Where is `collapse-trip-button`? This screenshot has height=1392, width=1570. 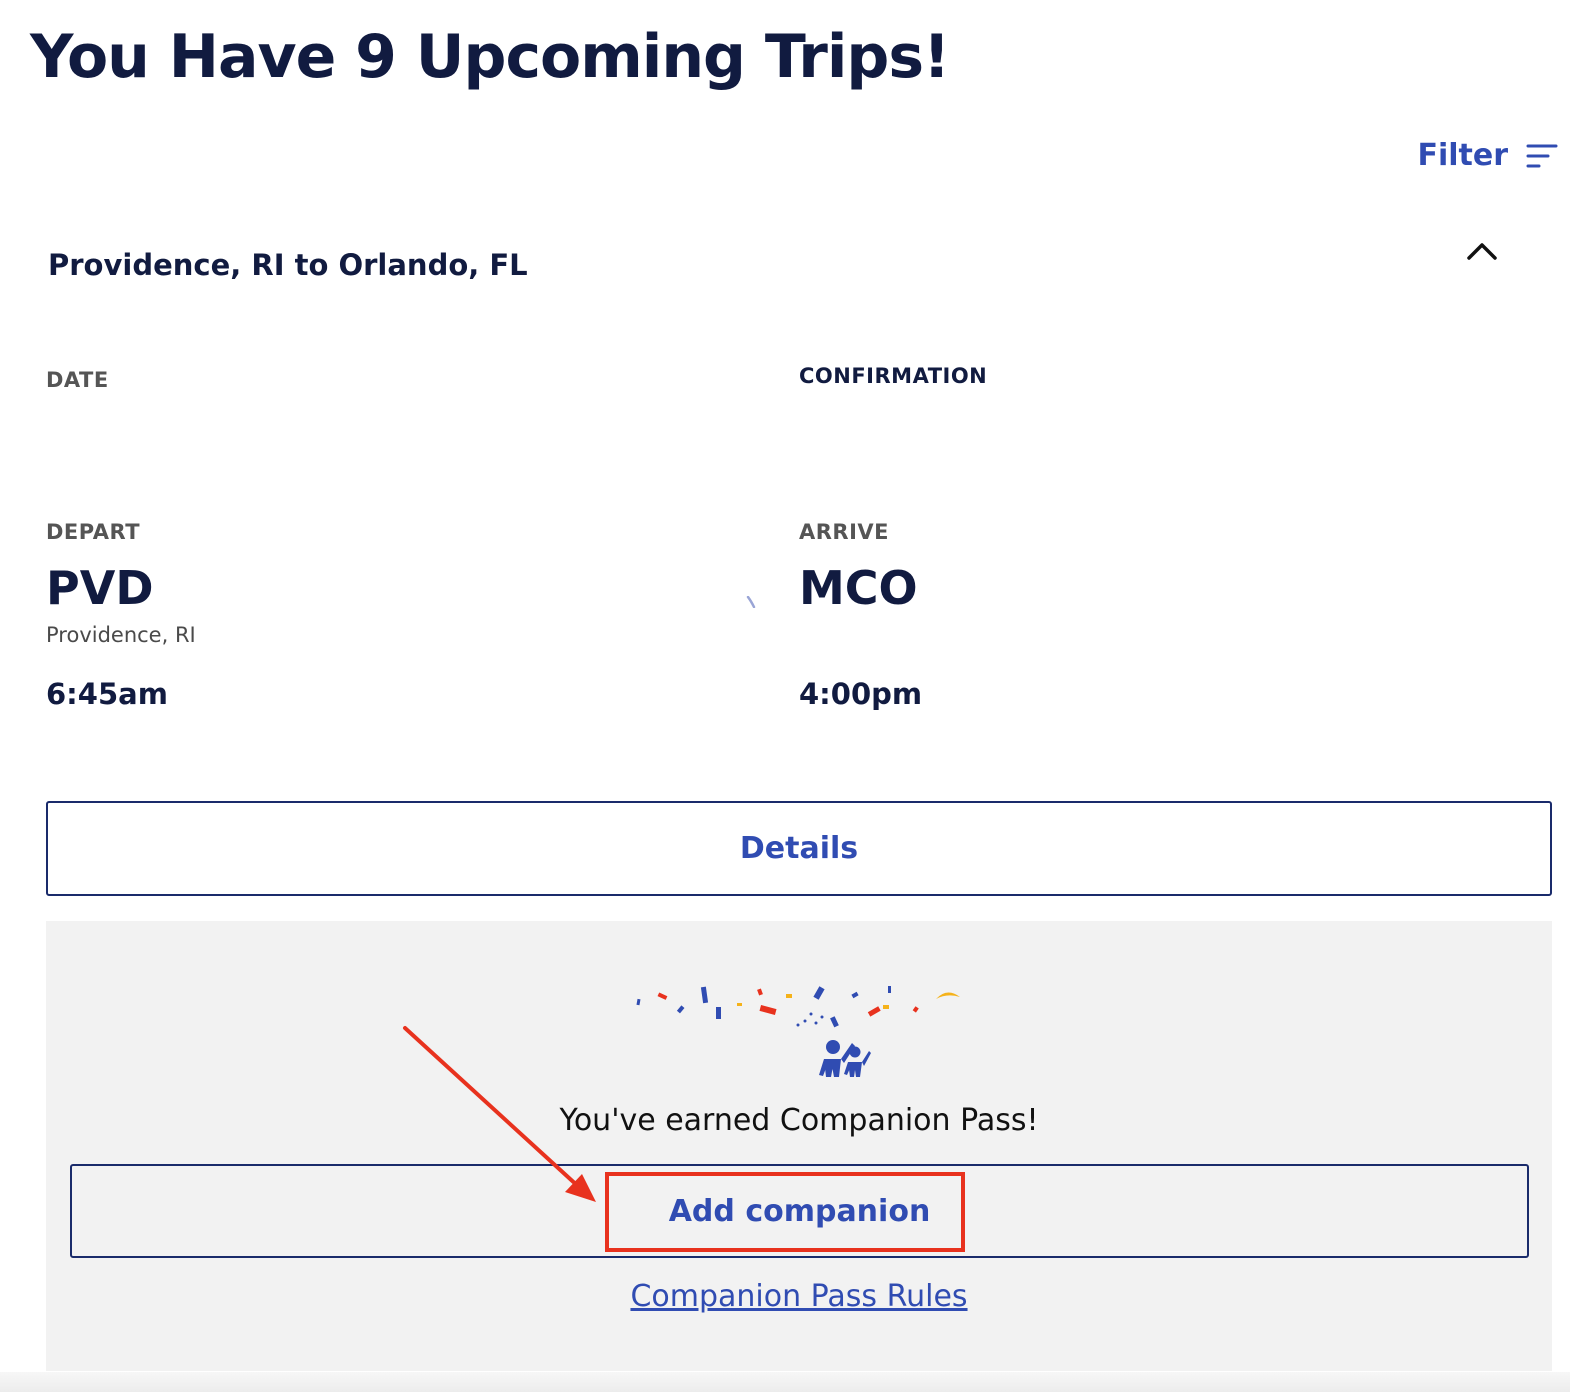
collapse-trip-button is located at coordinates (1482, 250).